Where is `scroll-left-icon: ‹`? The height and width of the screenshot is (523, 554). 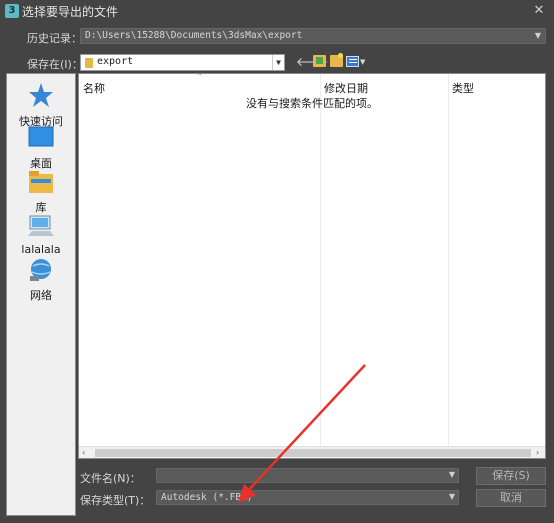 scroll-left-icon: ‹ is located at coordinates (83, 452).